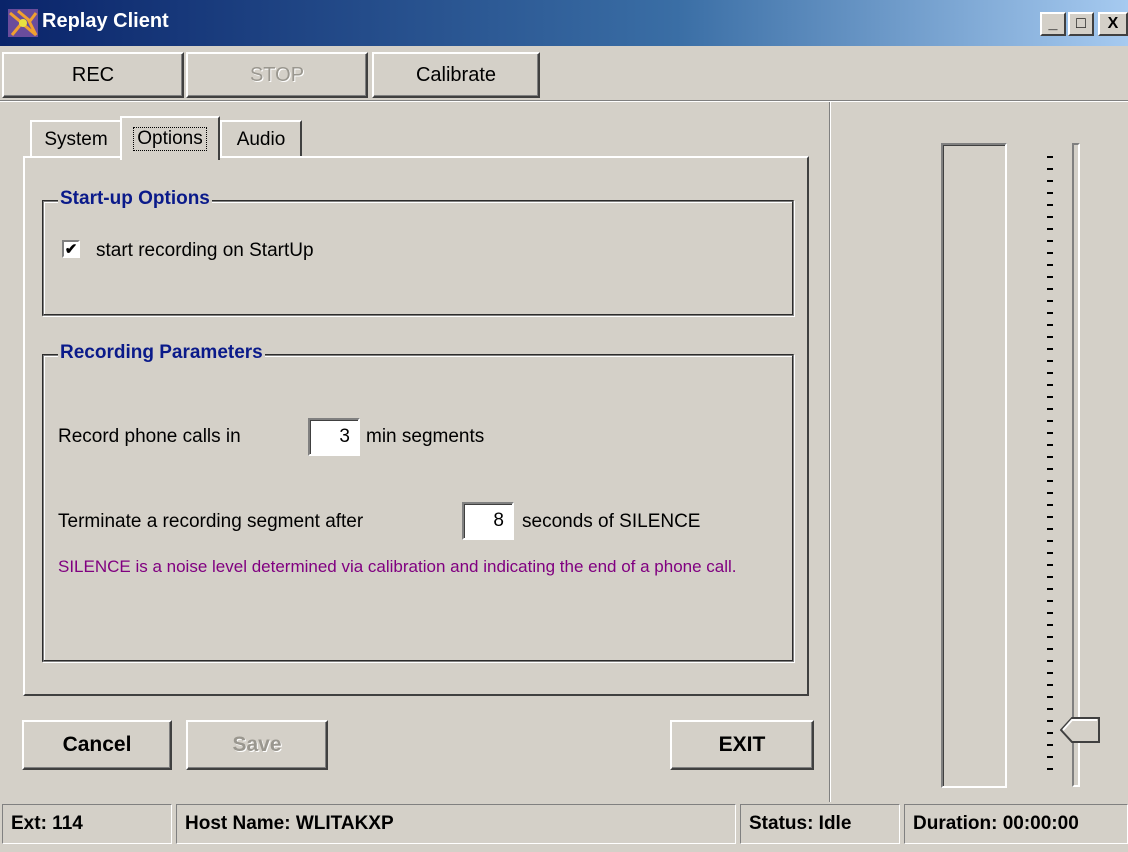 The width and height of the screenshot is (1128, 852). What do you see at coordinates (611, 521) in the screenshot?
I see `silence-suffix-label: seconds of SILENCE` at bounding box center [611, 521].